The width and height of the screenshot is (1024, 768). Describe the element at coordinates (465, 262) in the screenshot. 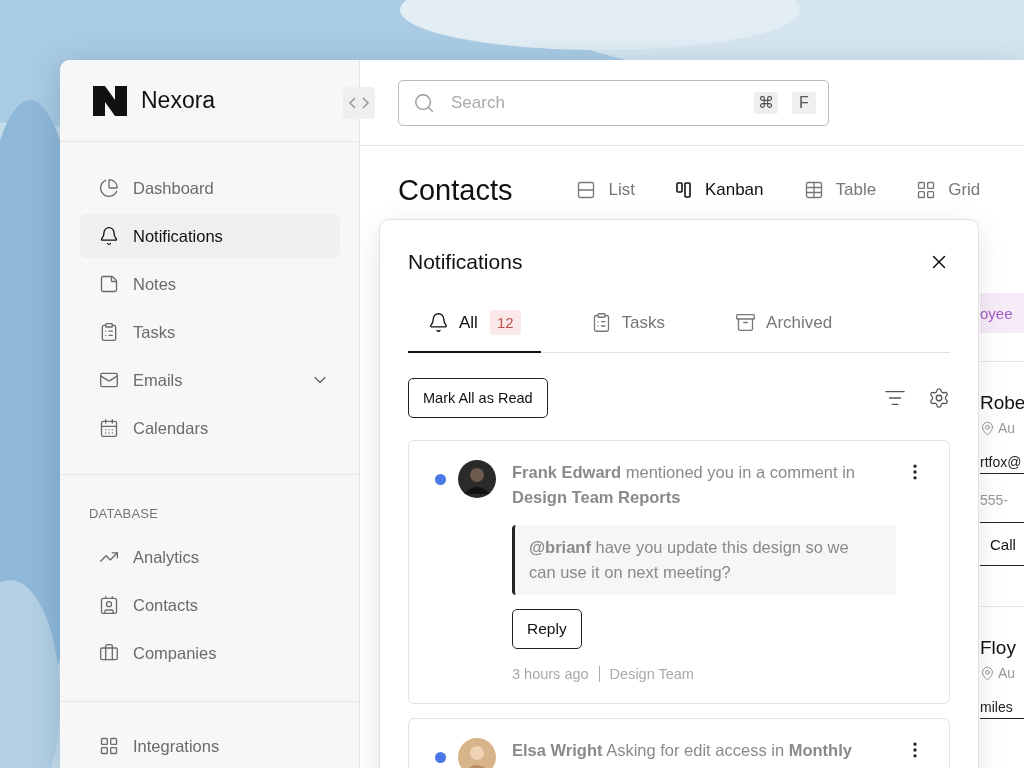

I see `panel-title: Notifications` at that location.